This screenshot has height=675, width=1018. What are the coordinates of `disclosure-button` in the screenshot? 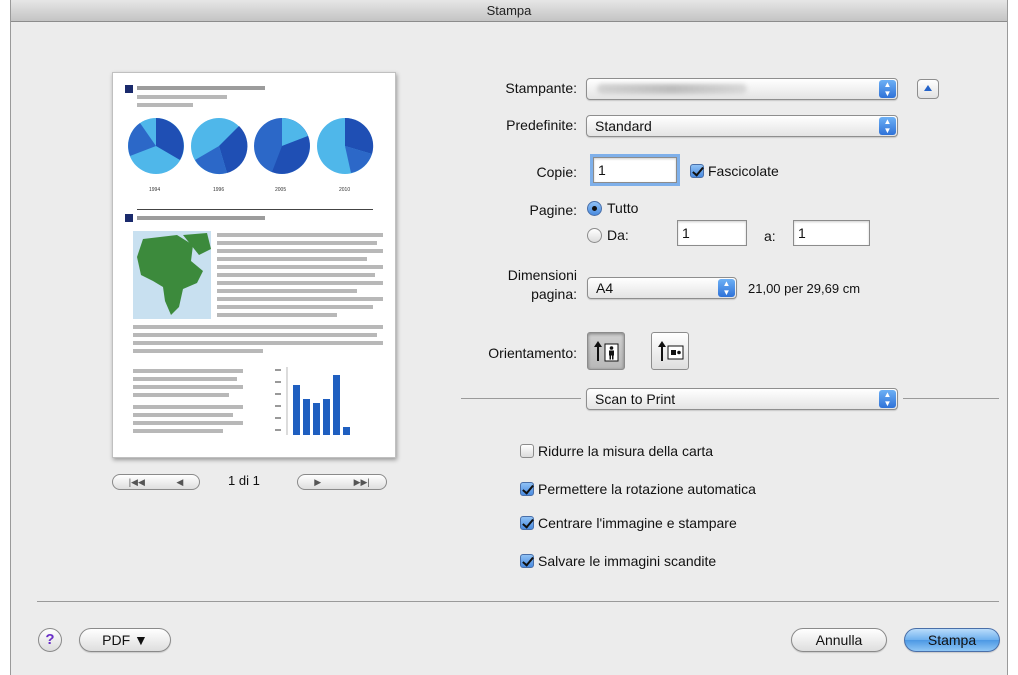 It's located at (928, 89).